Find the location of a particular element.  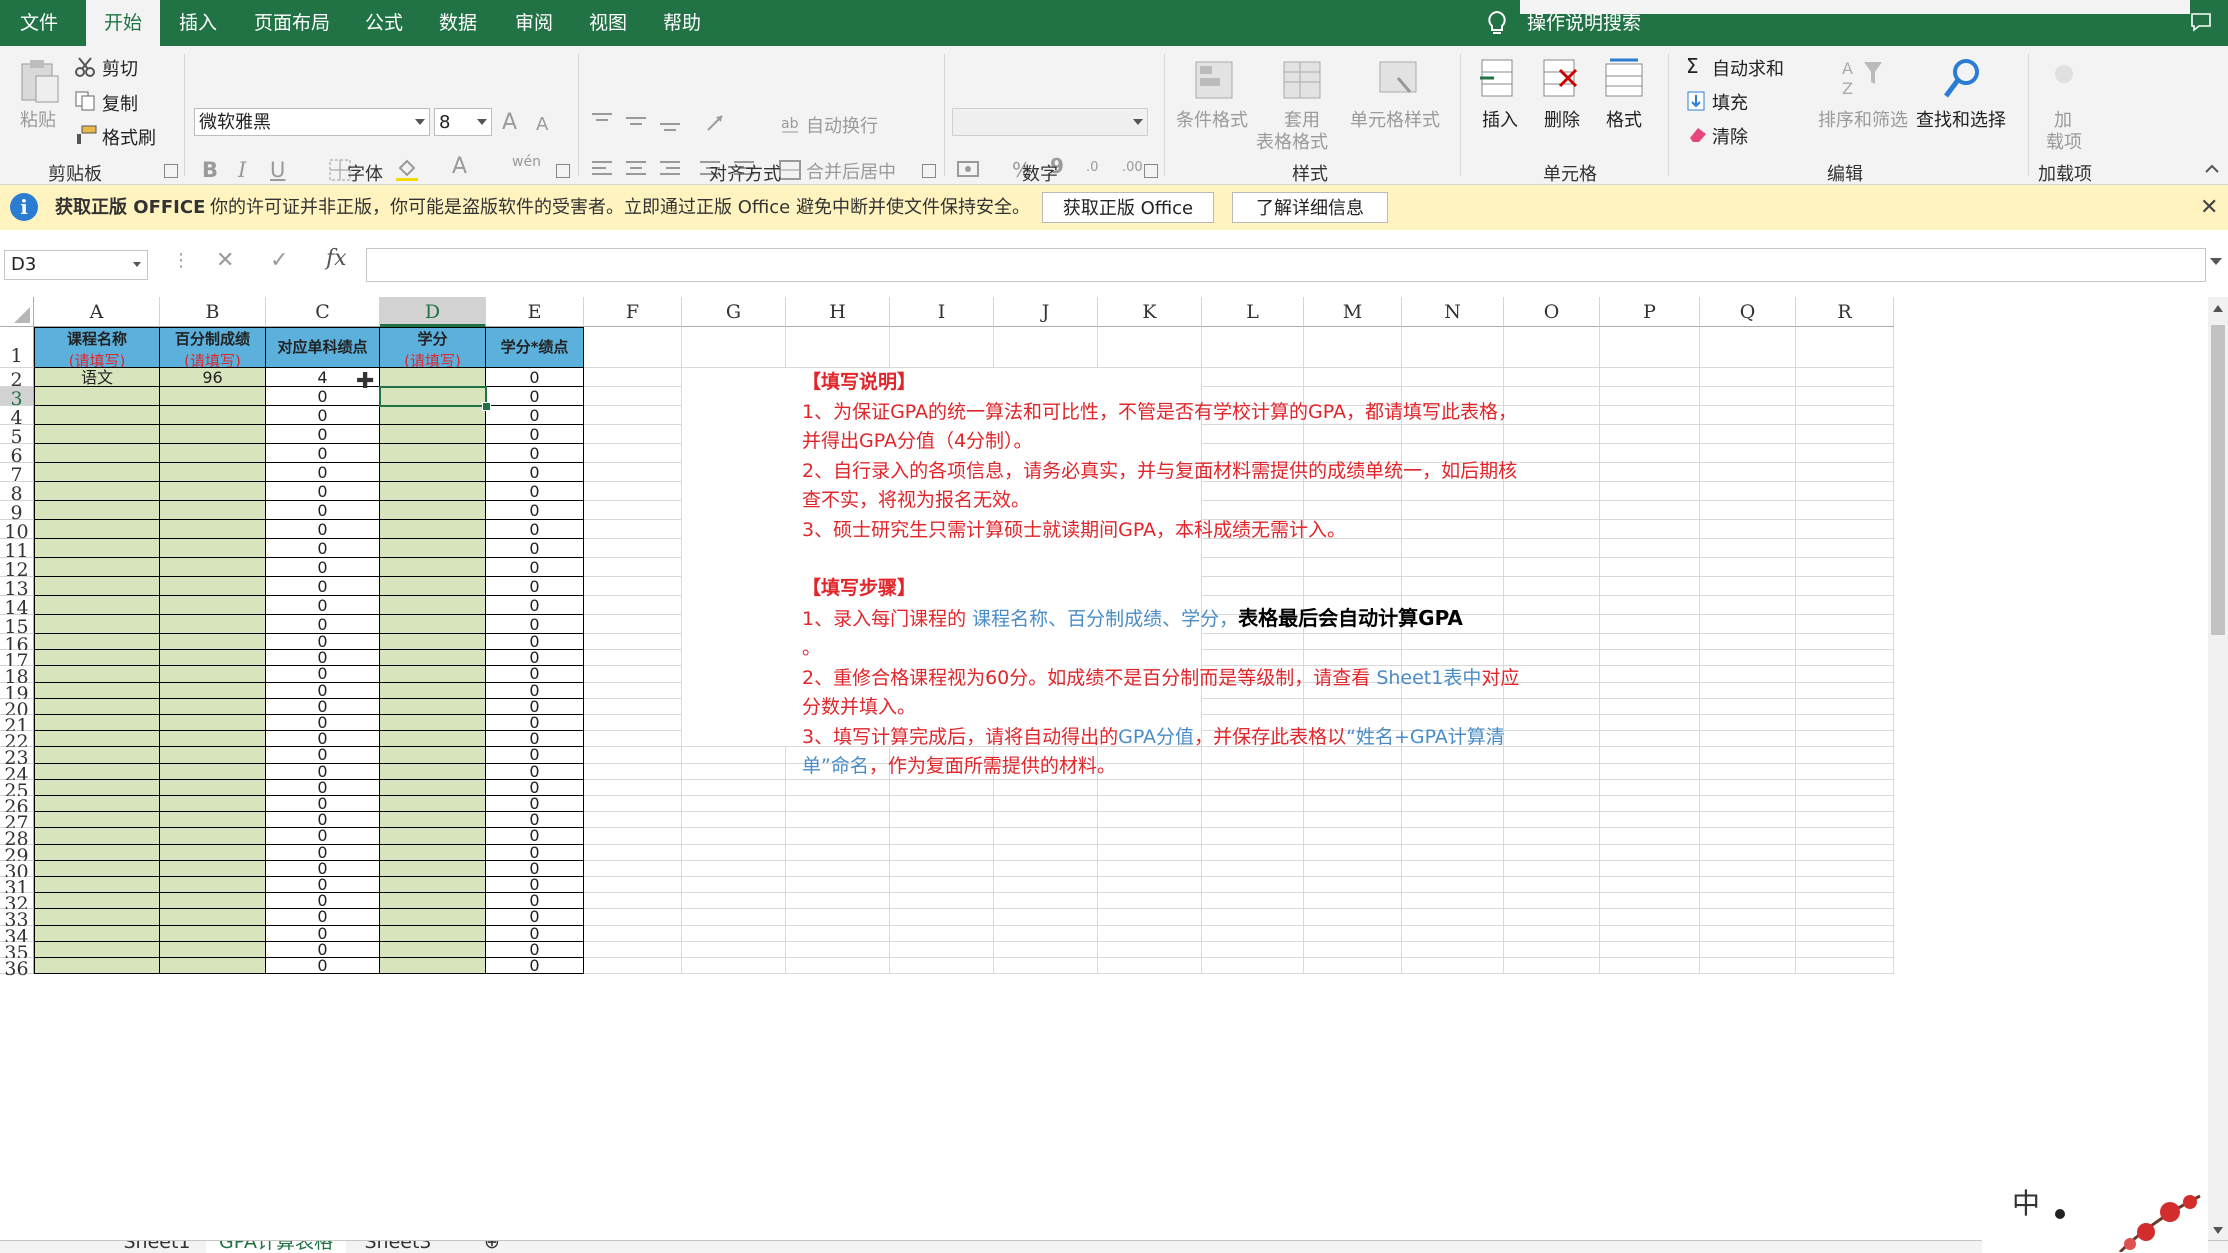

conditional-format-button: 条件格式 is located at coordinates (1212, 119).